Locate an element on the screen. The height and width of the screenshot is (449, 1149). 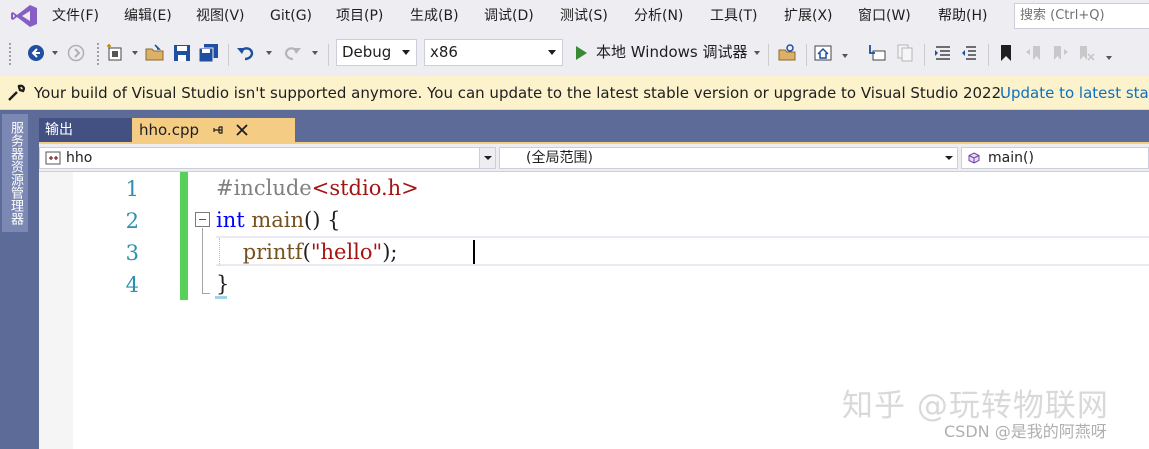
home-icon is located at coordinates (823, 53).